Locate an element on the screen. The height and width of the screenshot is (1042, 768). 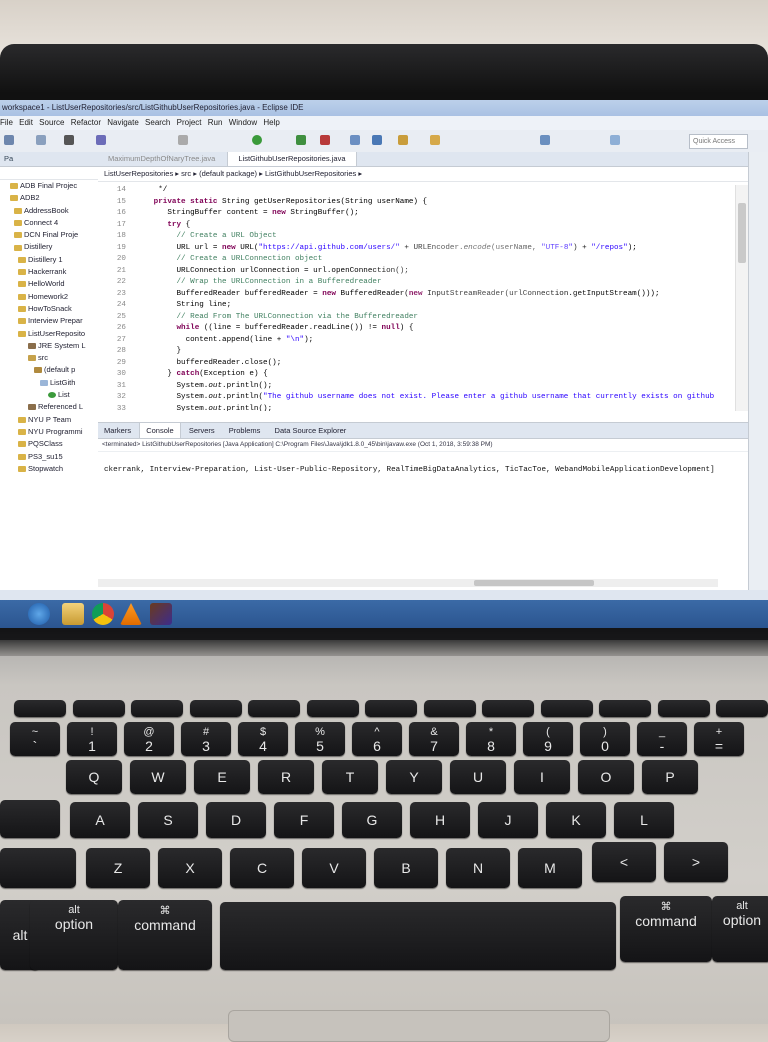
key-f1 is located at coordinates (98, 708).